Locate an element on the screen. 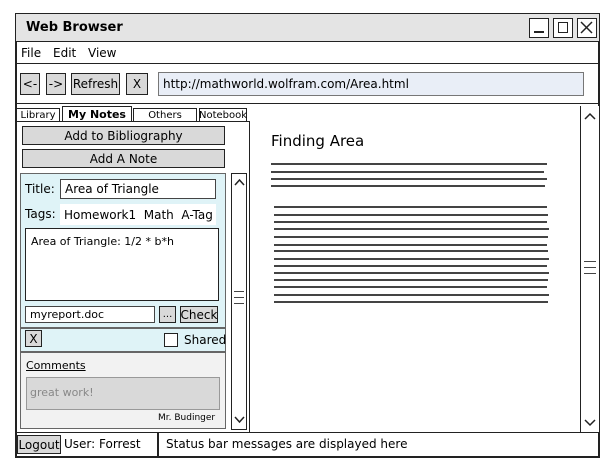 This screenshot has width=608, height=467. note-title-label: Title: is located at coordinates (40, 189).